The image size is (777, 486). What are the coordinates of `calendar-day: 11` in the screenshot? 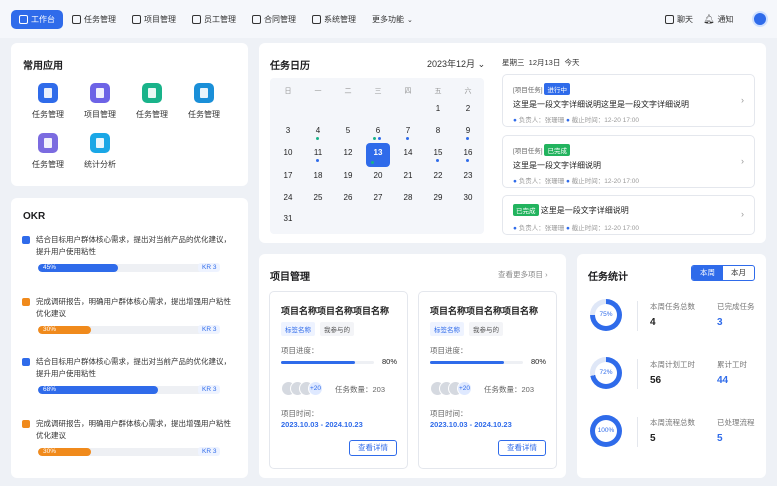 It's located at (318, 152).